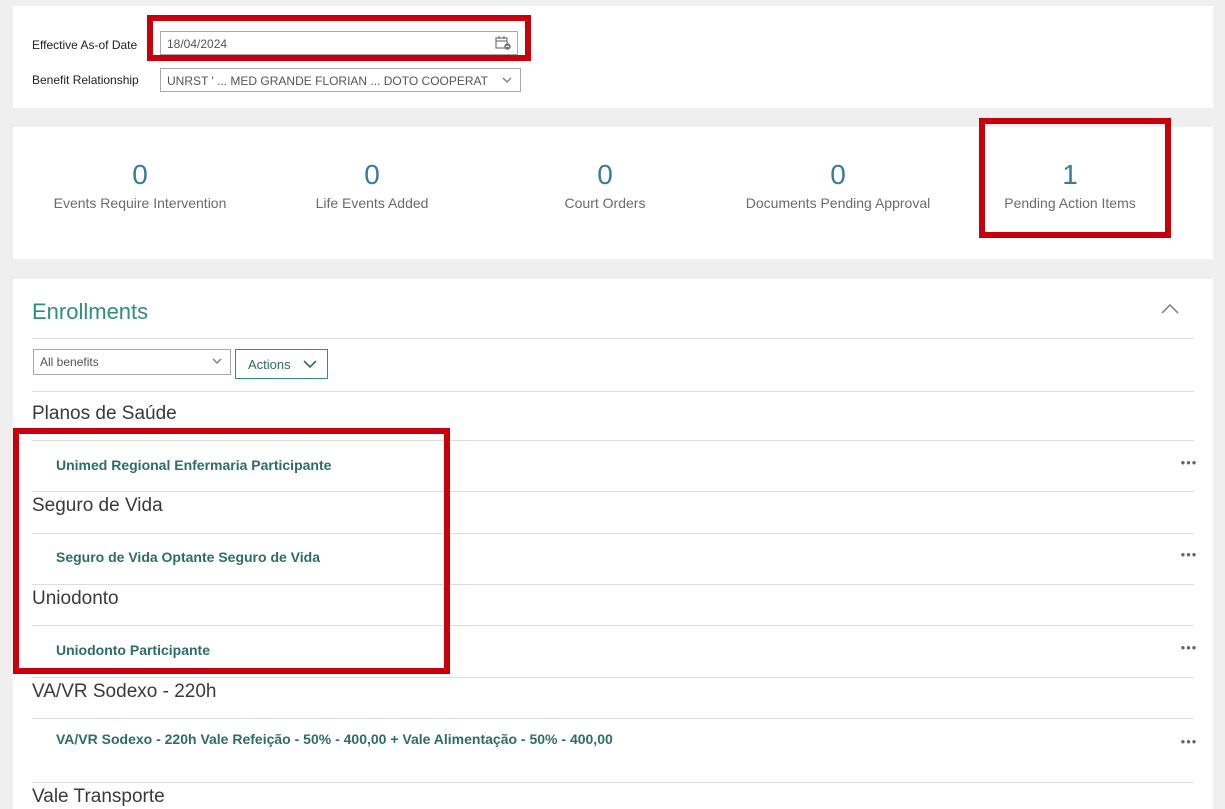 The width and height of the screenshot is (1225, 809). Describe the element at coordinates (372, 203) in the screenshot. I see `stat-label: Life Events Added` at that location.